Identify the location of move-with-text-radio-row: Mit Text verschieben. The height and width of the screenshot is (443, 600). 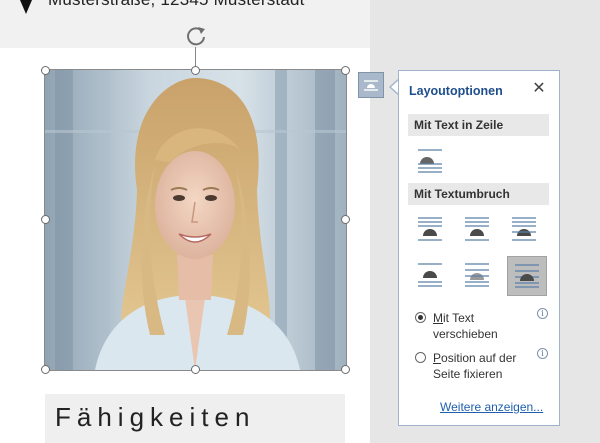
(475, 327).